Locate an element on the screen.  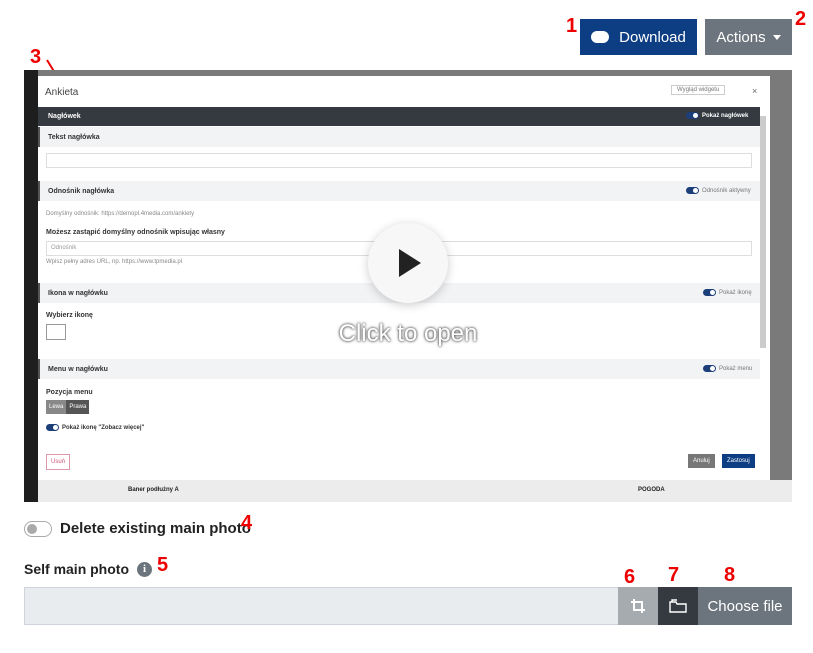
crop-button is located at coordinates (638, 606).